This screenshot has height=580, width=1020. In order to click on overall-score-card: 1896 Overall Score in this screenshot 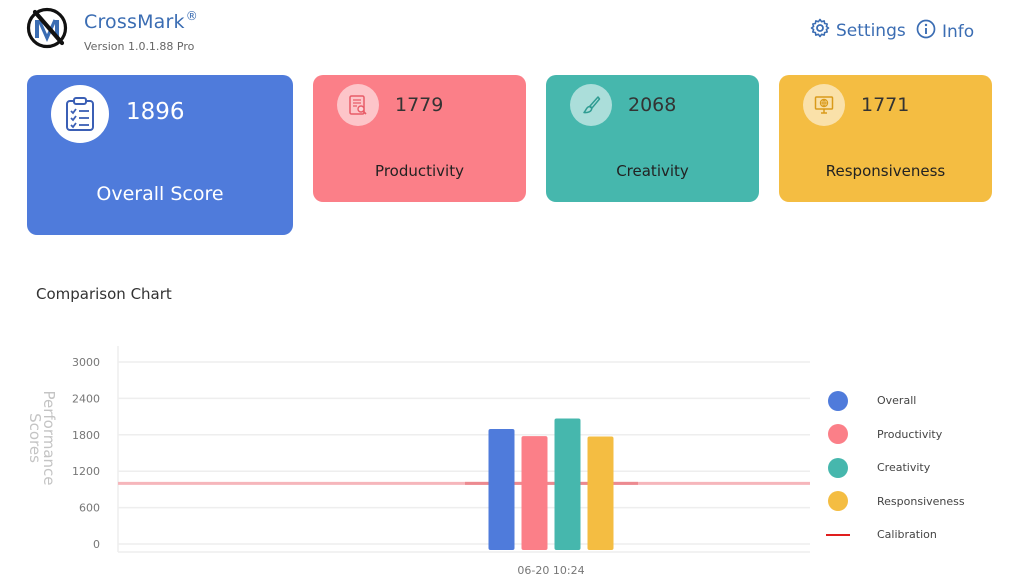, I will do `click(160, 155)`.